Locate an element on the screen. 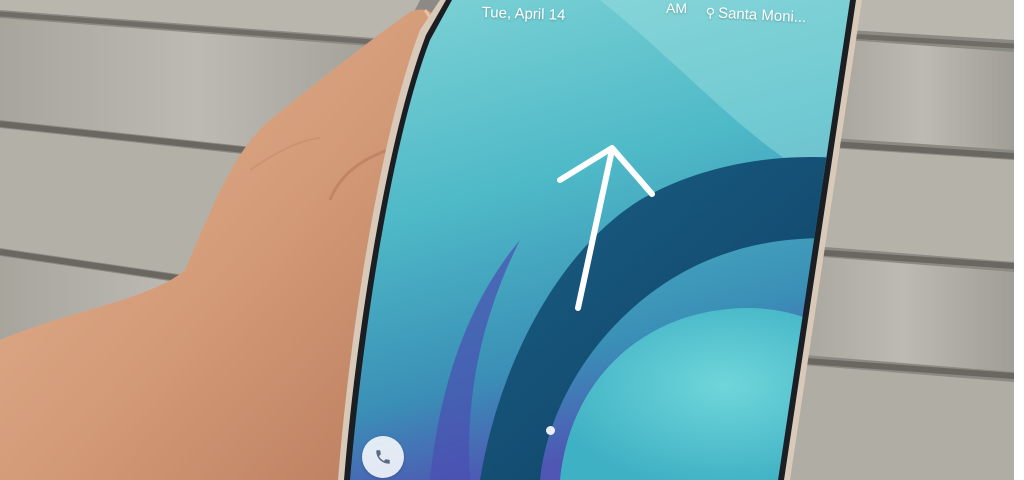 Image resolution: width=1024 pixels, height=480 pixels. location-pin-icon: ⚲ is located at coordinates (710, 12).